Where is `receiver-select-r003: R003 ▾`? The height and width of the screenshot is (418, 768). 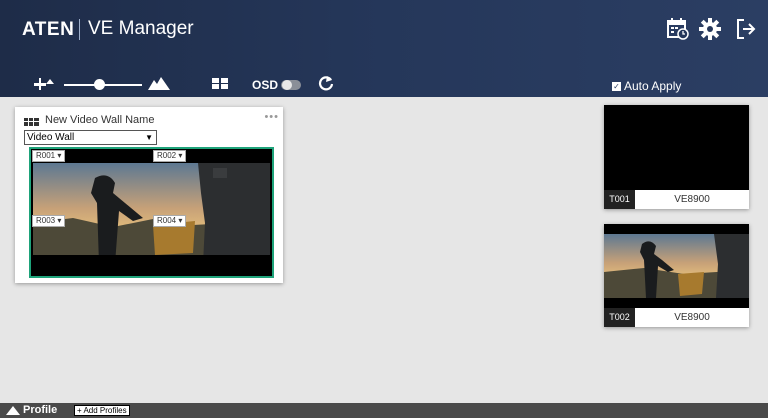 receiver-select-r003: R003 ▾ is located at coordinates (49, 221).